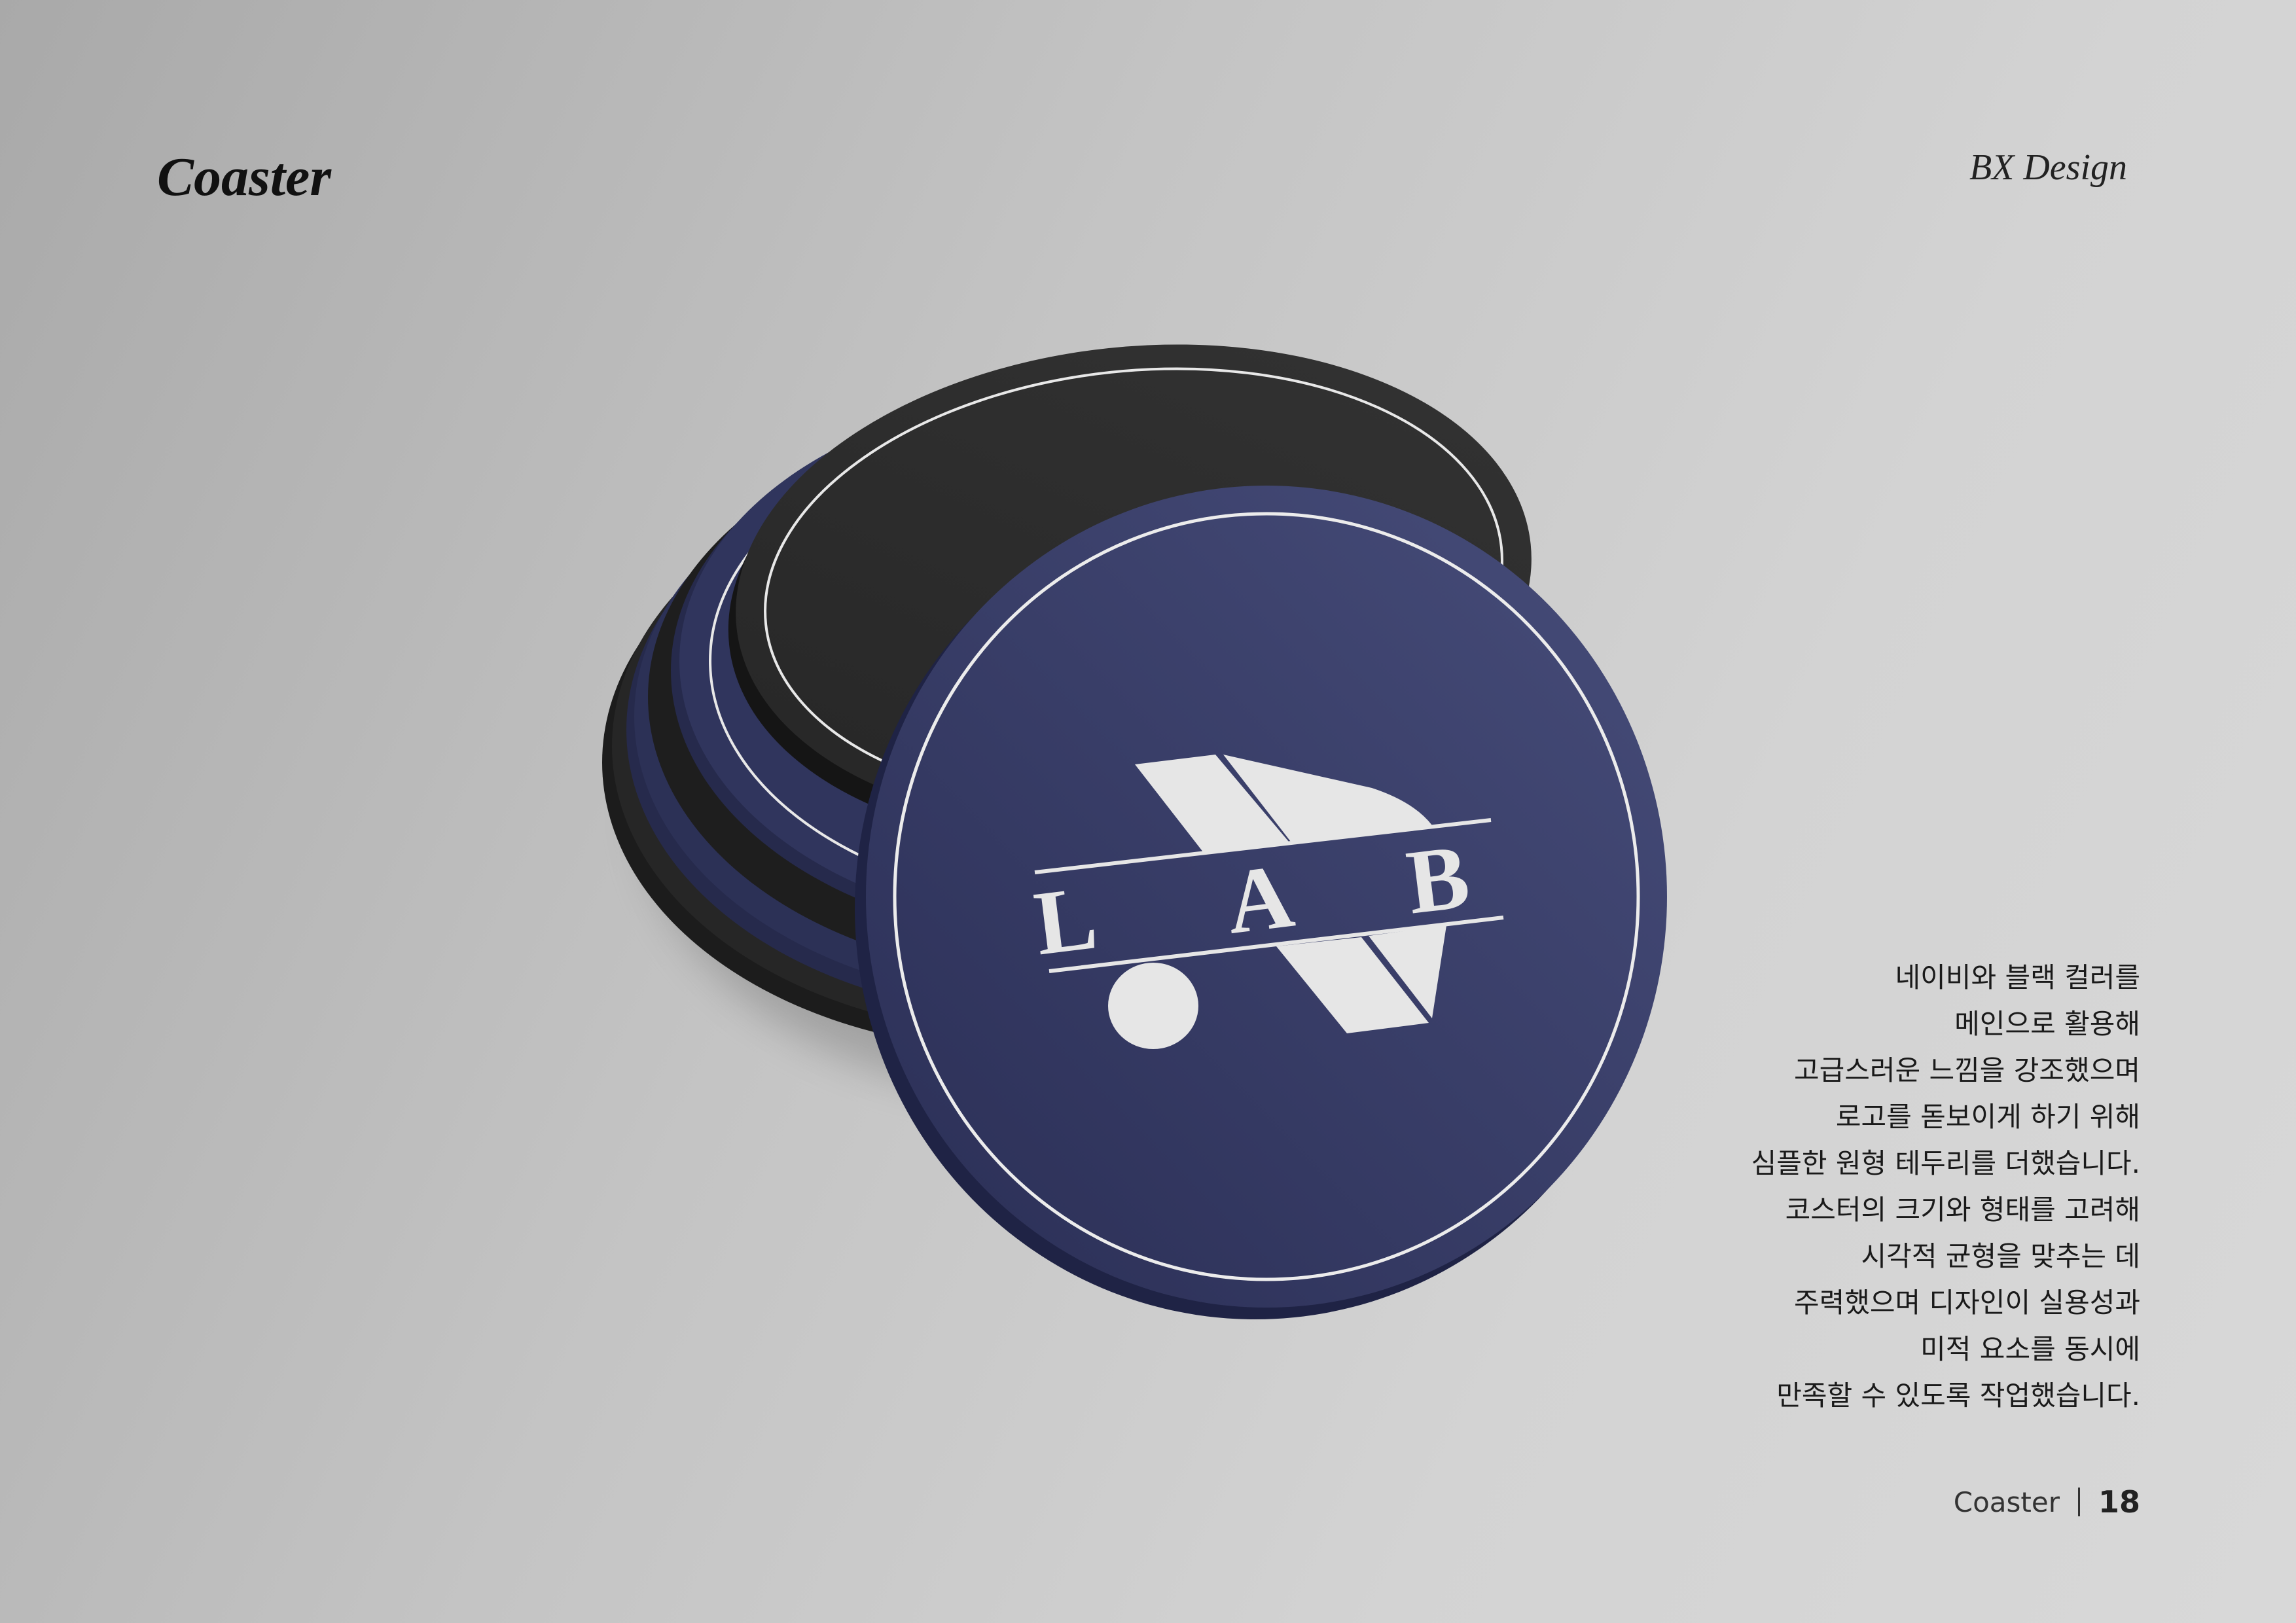 The height and width of the screenshot is (1623, 2296). What do you see at coordinates (1962, 1210) in the screenshot?
I see `description-line: 코스터의 크기와 형태를 고려해` at bounding box center [1962, 1210].